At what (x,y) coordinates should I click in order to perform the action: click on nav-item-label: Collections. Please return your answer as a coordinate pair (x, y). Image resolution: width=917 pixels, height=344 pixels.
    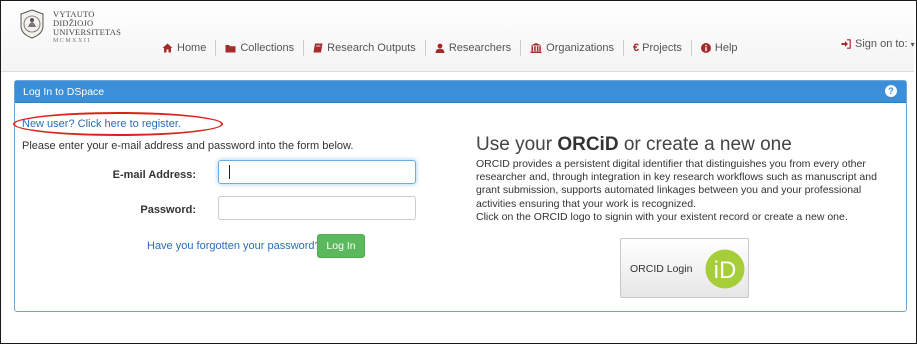
    Looking at the image, I should click on (267, 48).